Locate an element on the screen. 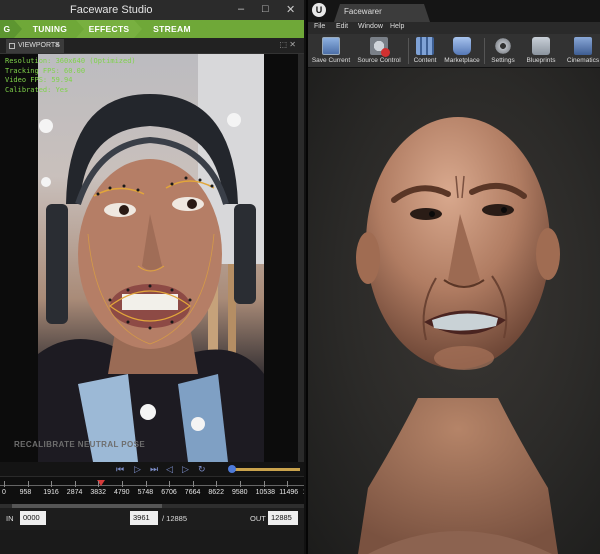 This screenshot has height=554, width=600. ruler-baseline is located at coordinates (152, 485).